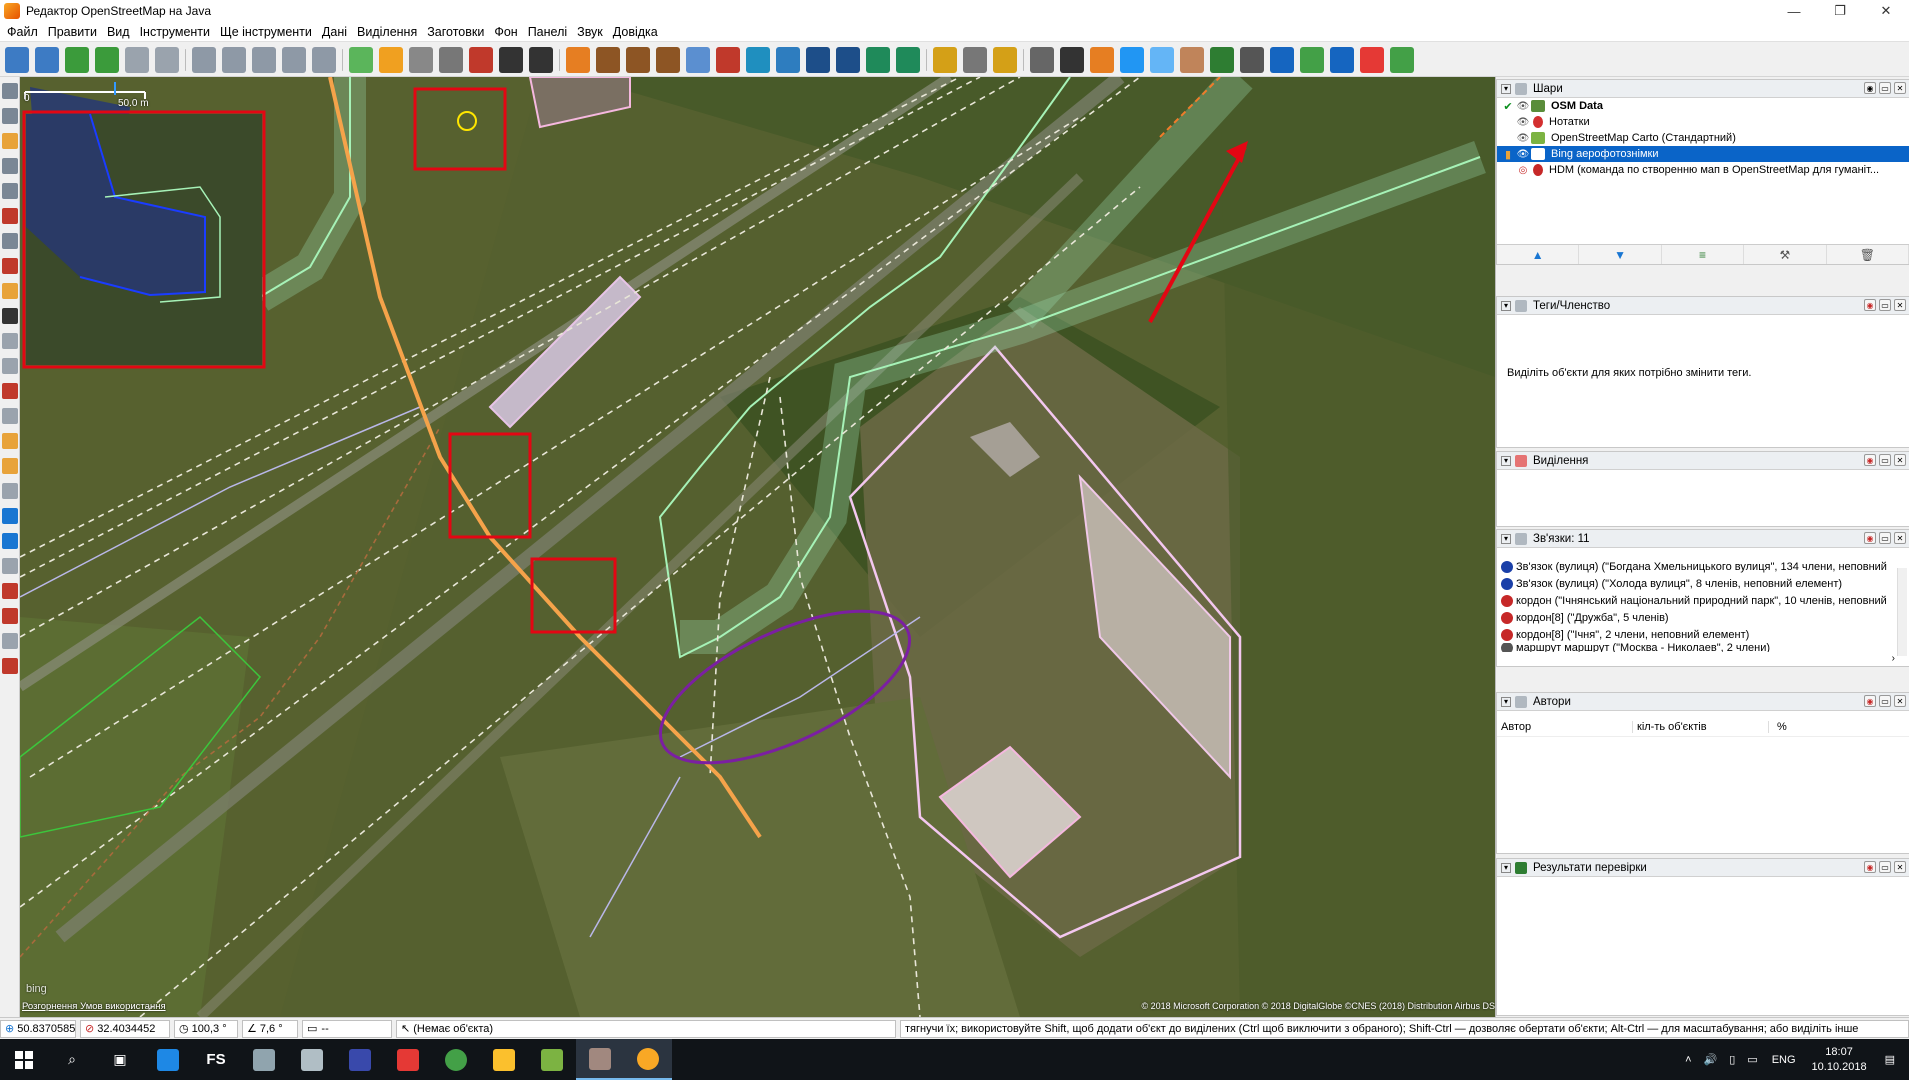  I want to click on author-column-header: Автор, so click(1565, 726).